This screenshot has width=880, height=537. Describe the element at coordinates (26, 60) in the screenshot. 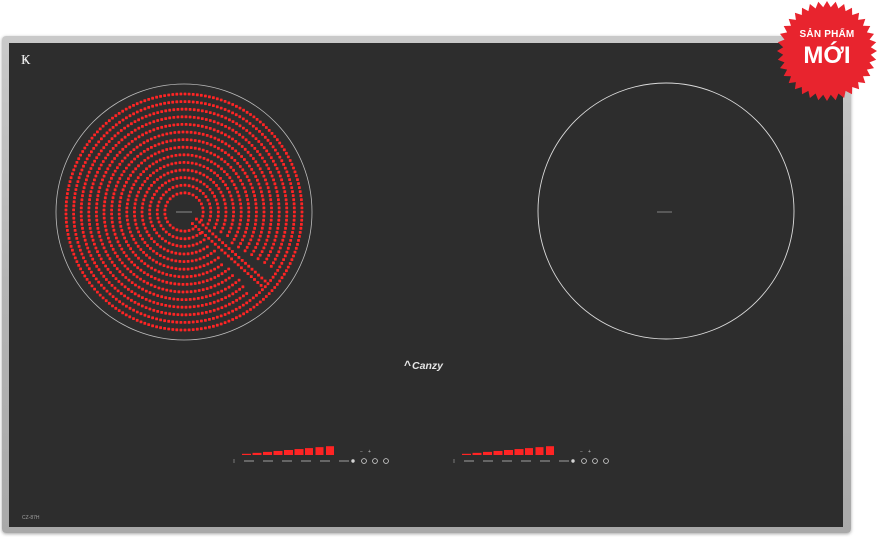

I see `brand-k-mark-icon: Ҝ` at that location.